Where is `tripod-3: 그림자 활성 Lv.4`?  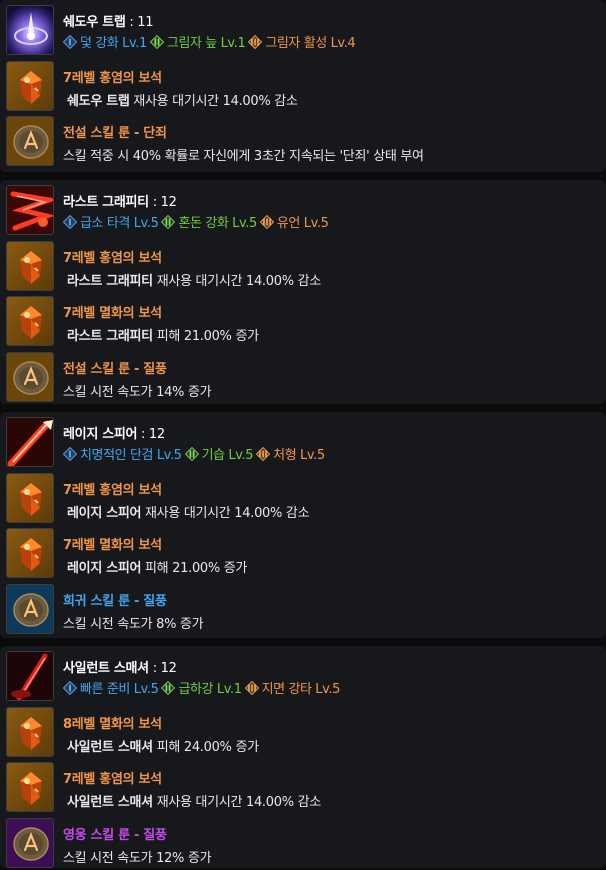 tripod-3: 그림자 활성 Lv.4 is located at coordinates (302, 41).